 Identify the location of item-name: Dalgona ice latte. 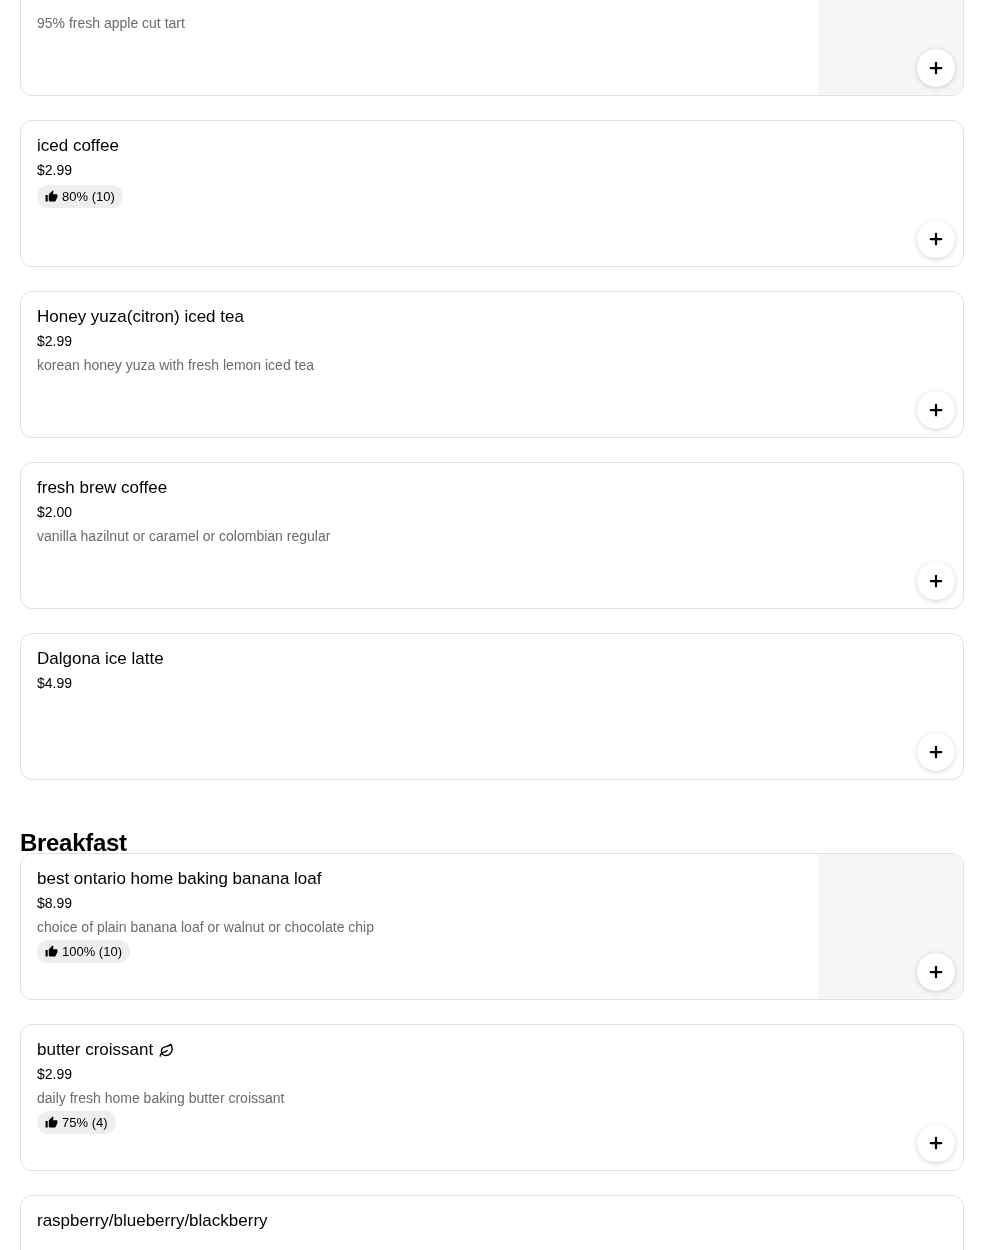
(100, 659).